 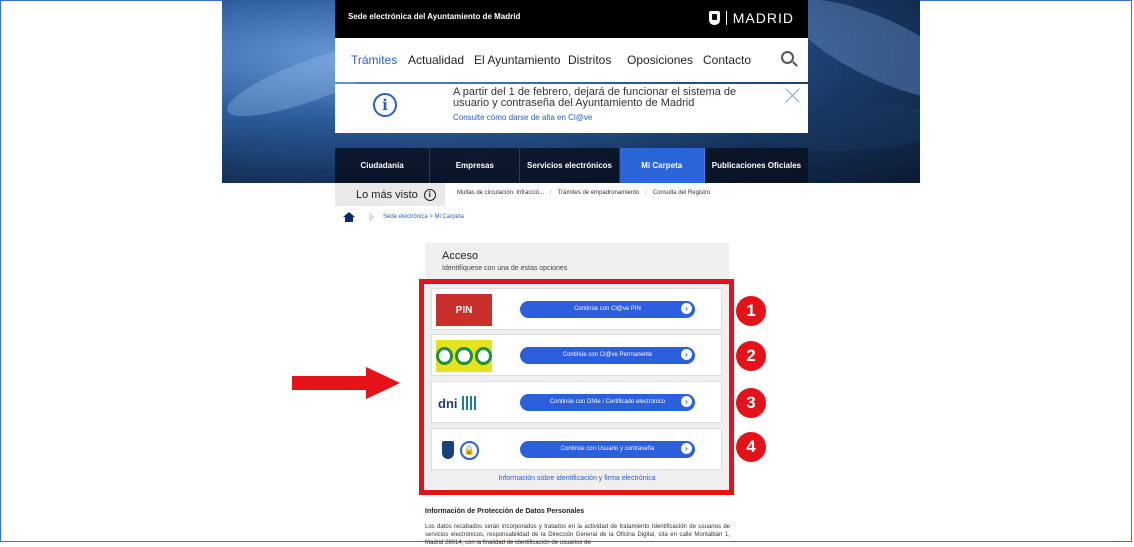 What do you see at coordinates (751, 356) in the screenshot?
I see `step-badge-2: 2` at bounding box center [751, 356].